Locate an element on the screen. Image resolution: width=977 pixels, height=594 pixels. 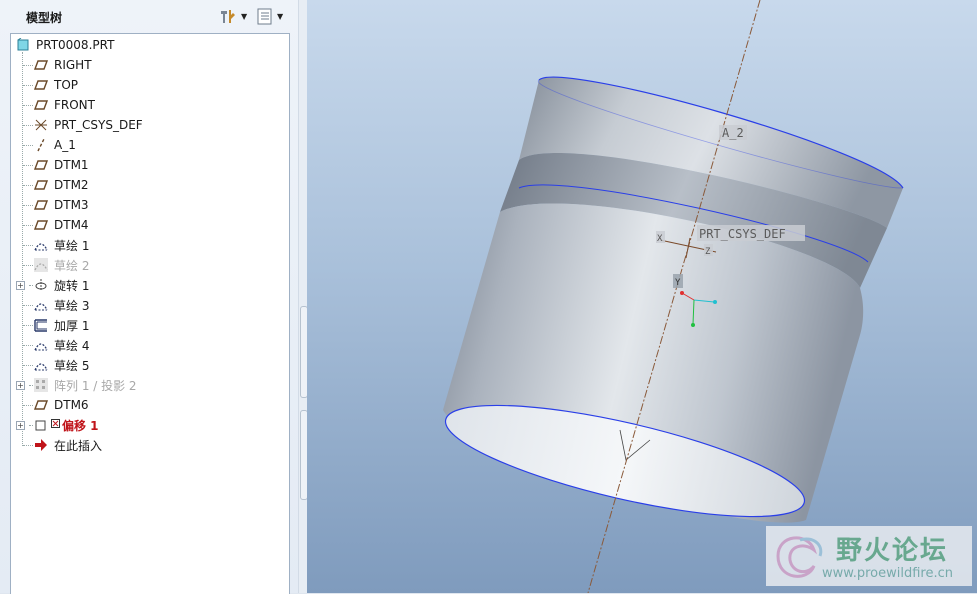
watermark-title: 野火论坛 is located at coordinates (892, 551).